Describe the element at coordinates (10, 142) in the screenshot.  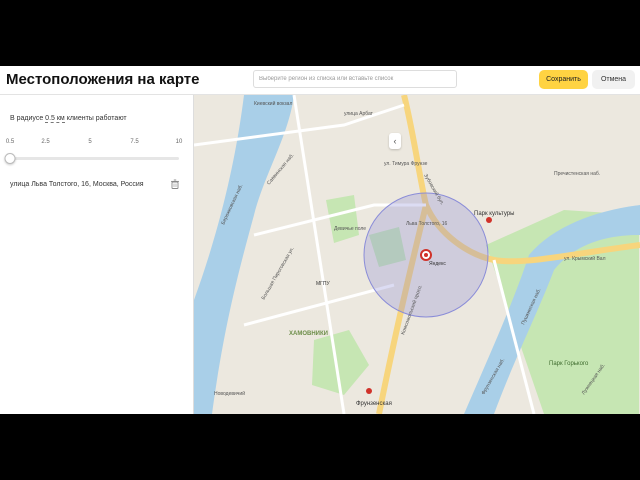
I see `slider-tick-label: 0.5` at that location.